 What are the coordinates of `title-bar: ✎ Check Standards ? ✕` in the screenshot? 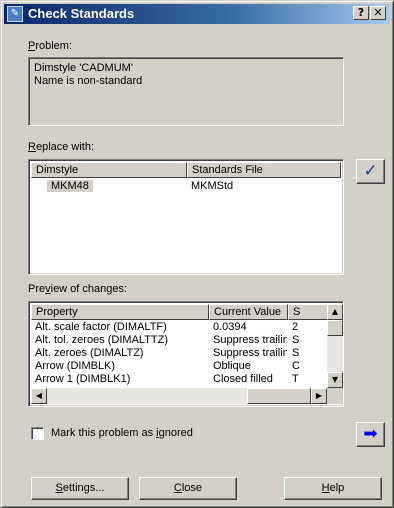 It's located at (197, 14).